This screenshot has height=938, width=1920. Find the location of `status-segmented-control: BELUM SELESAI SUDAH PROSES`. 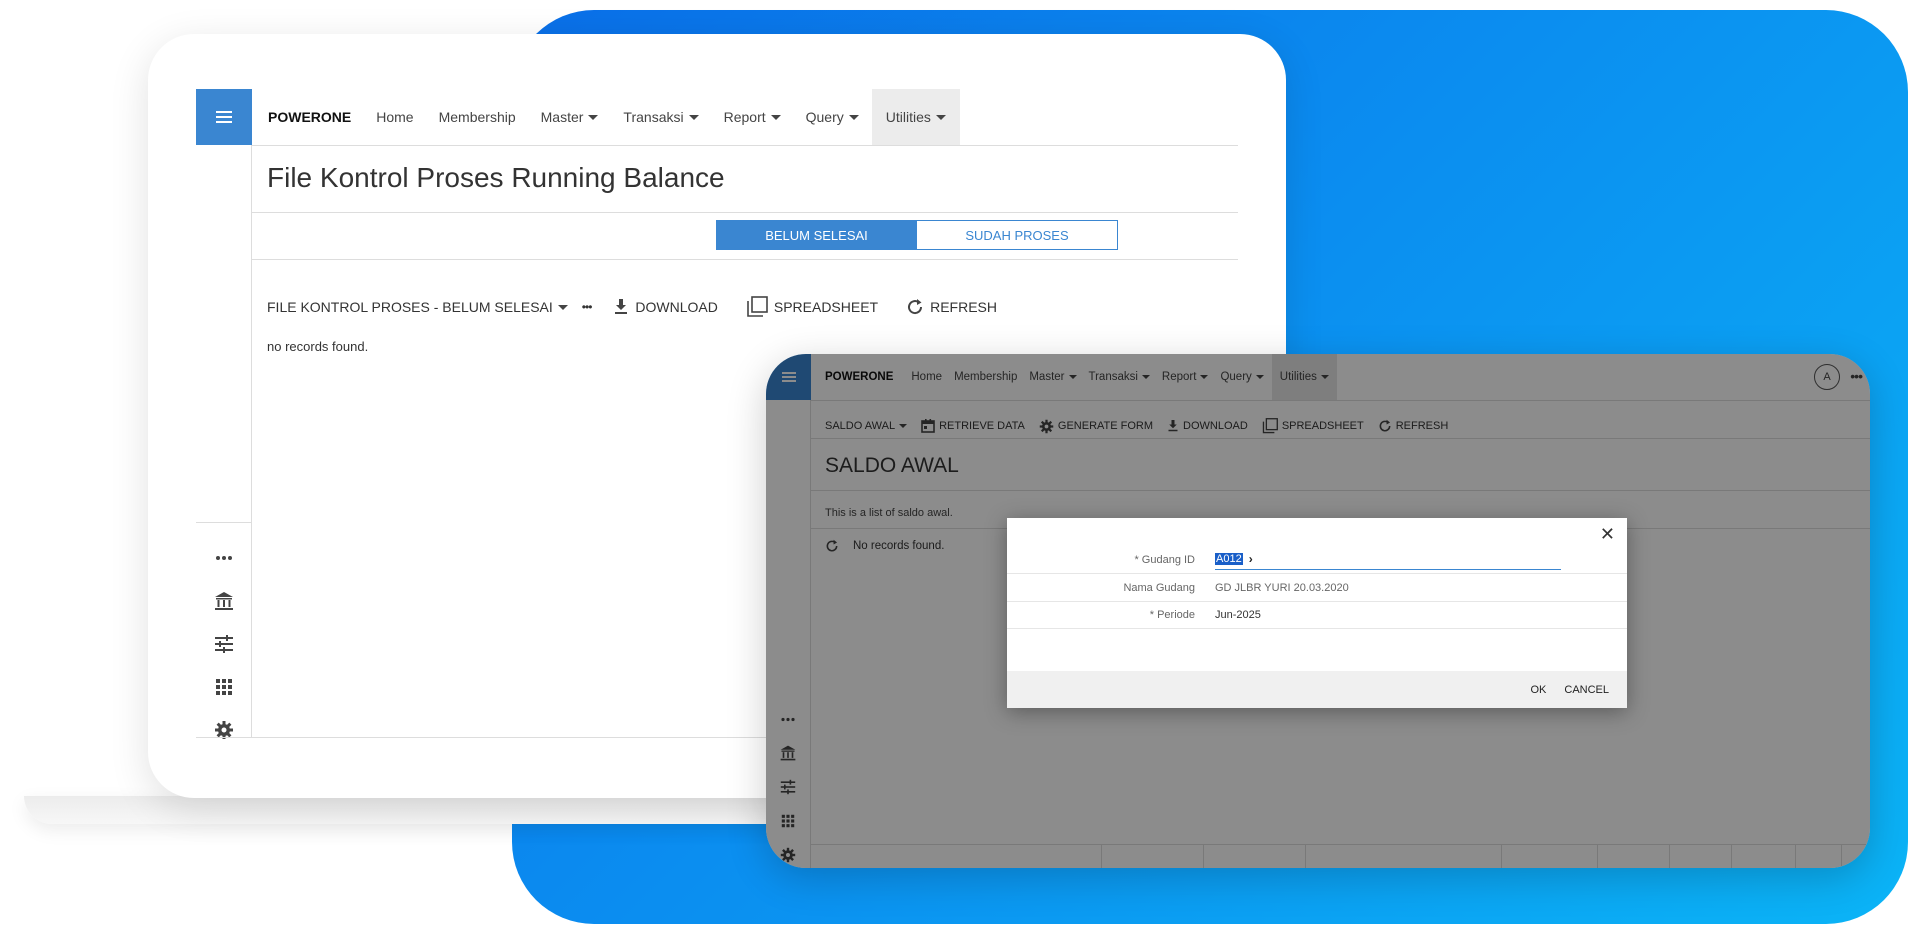

status-segmented-control: BELUM SELESAI SUDAH PROSES is located at coordinates (917, 235).